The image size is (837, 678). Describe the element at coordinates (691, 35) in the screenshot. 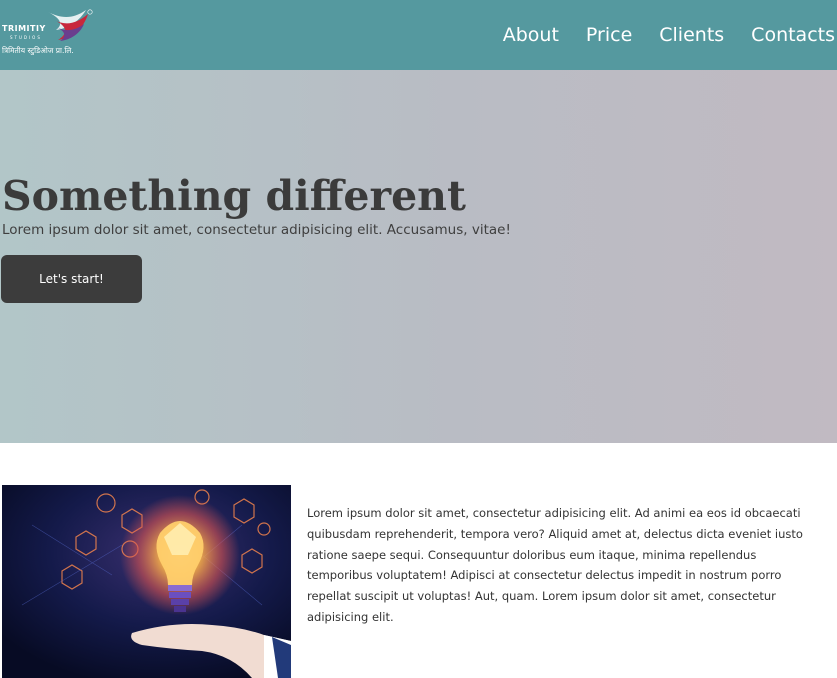

I see `nav-link-clients: Clients` at that location.